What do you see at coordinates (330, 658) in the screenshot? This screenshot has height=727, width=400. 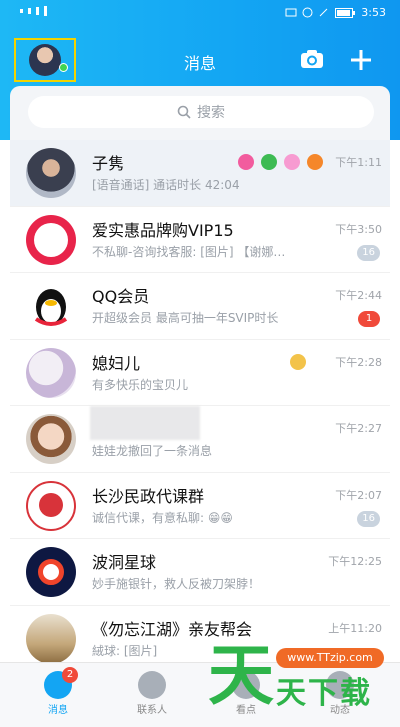 I see `watermark-url: www.TTzip.com` at bounding box center [330, 658].